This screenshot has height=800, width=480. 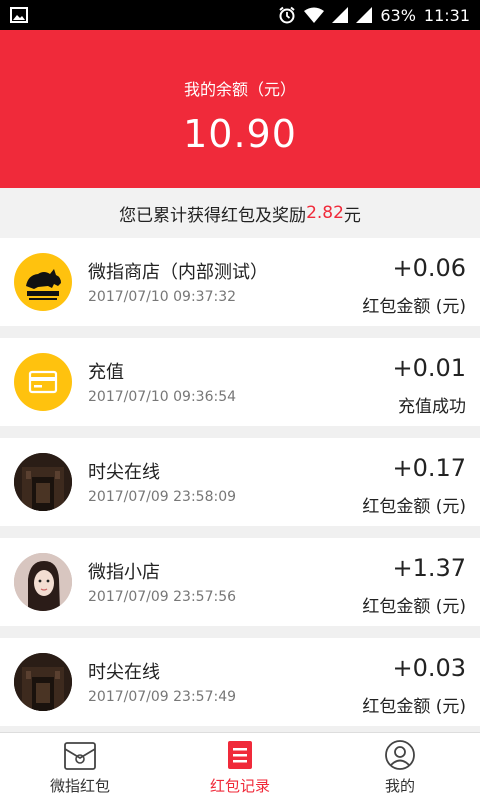 What do you see at coordinates (399, 786) in the screenshot?
I see `tab-label: 我的` at bounding box center [399, 786].